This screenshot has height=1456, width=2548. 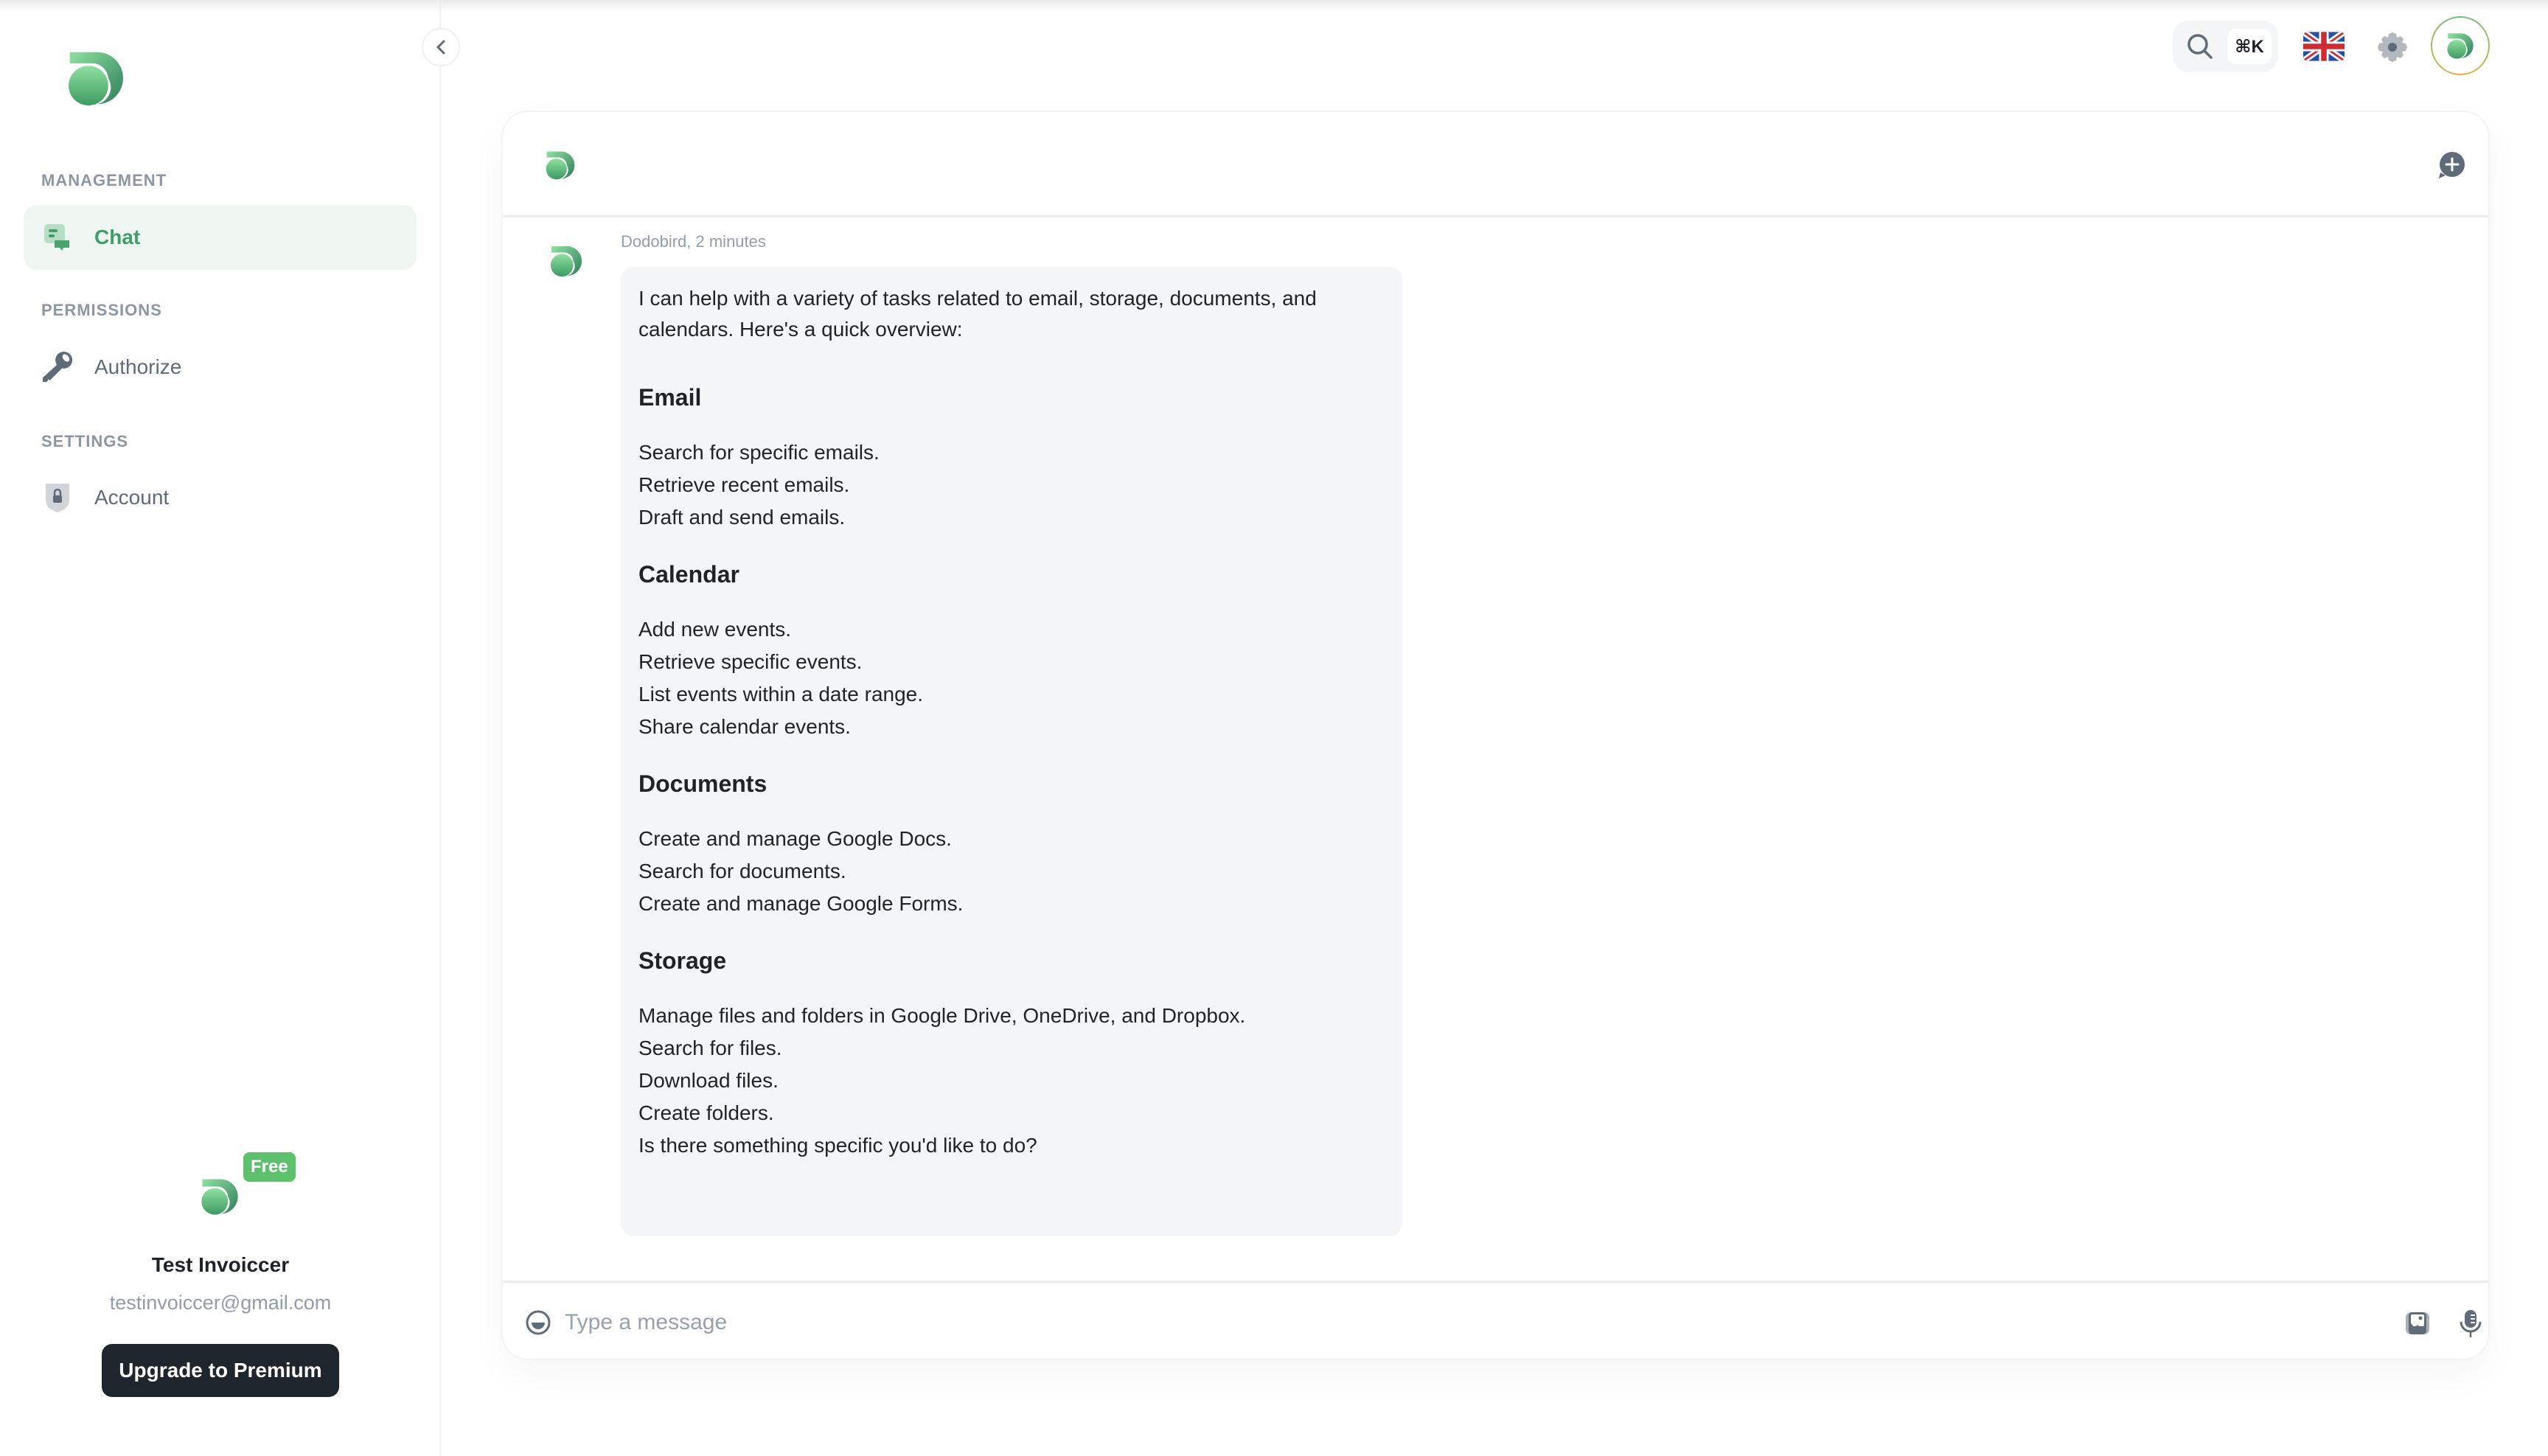 I want to click on sidebar-item-label: Authorize, so click(x=138, y=367).